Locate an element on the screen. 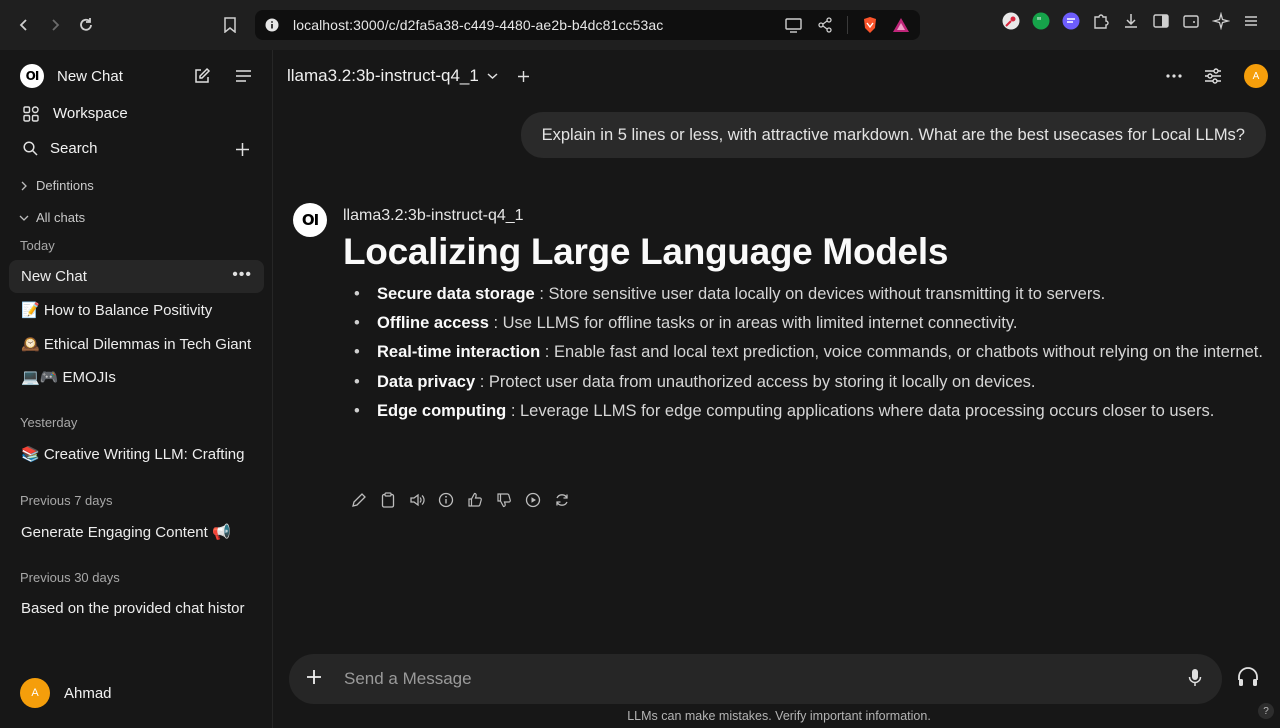 The height and width of the screenshot is (728, 1280). voice-mode-icon is located at coordinates (1248, 677).